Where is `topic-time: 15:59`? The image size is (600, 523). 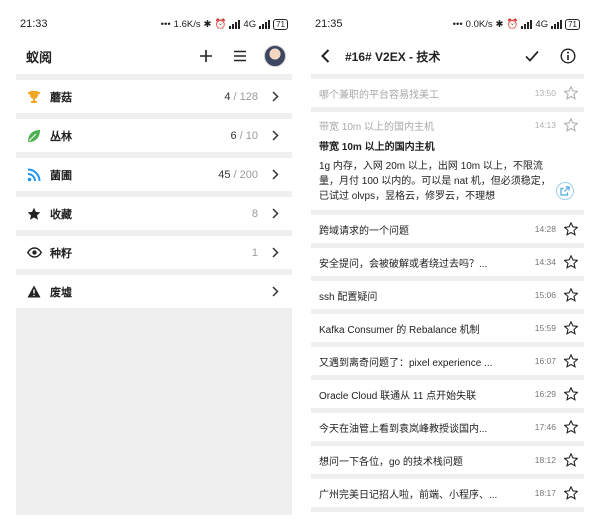
topic-time: 15:59 is located at coordinates (545, 328).